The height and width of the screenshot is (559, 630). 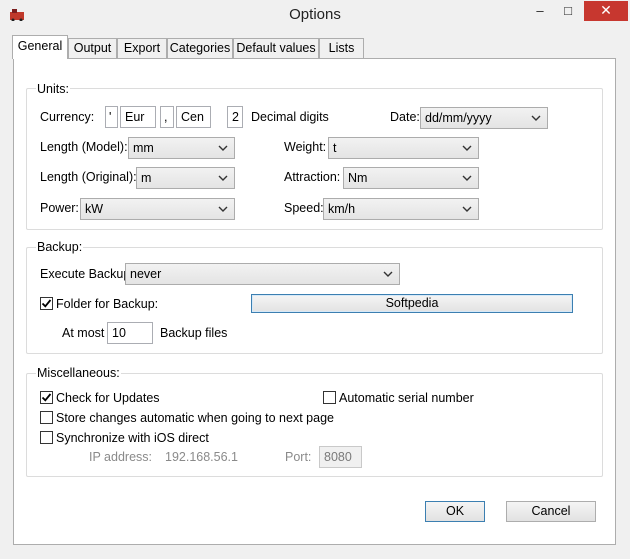 What do you see at coordinates (329, 397) in the screenshot?
I see `auto-serial-checkbox` at bounding box center [329, 397].